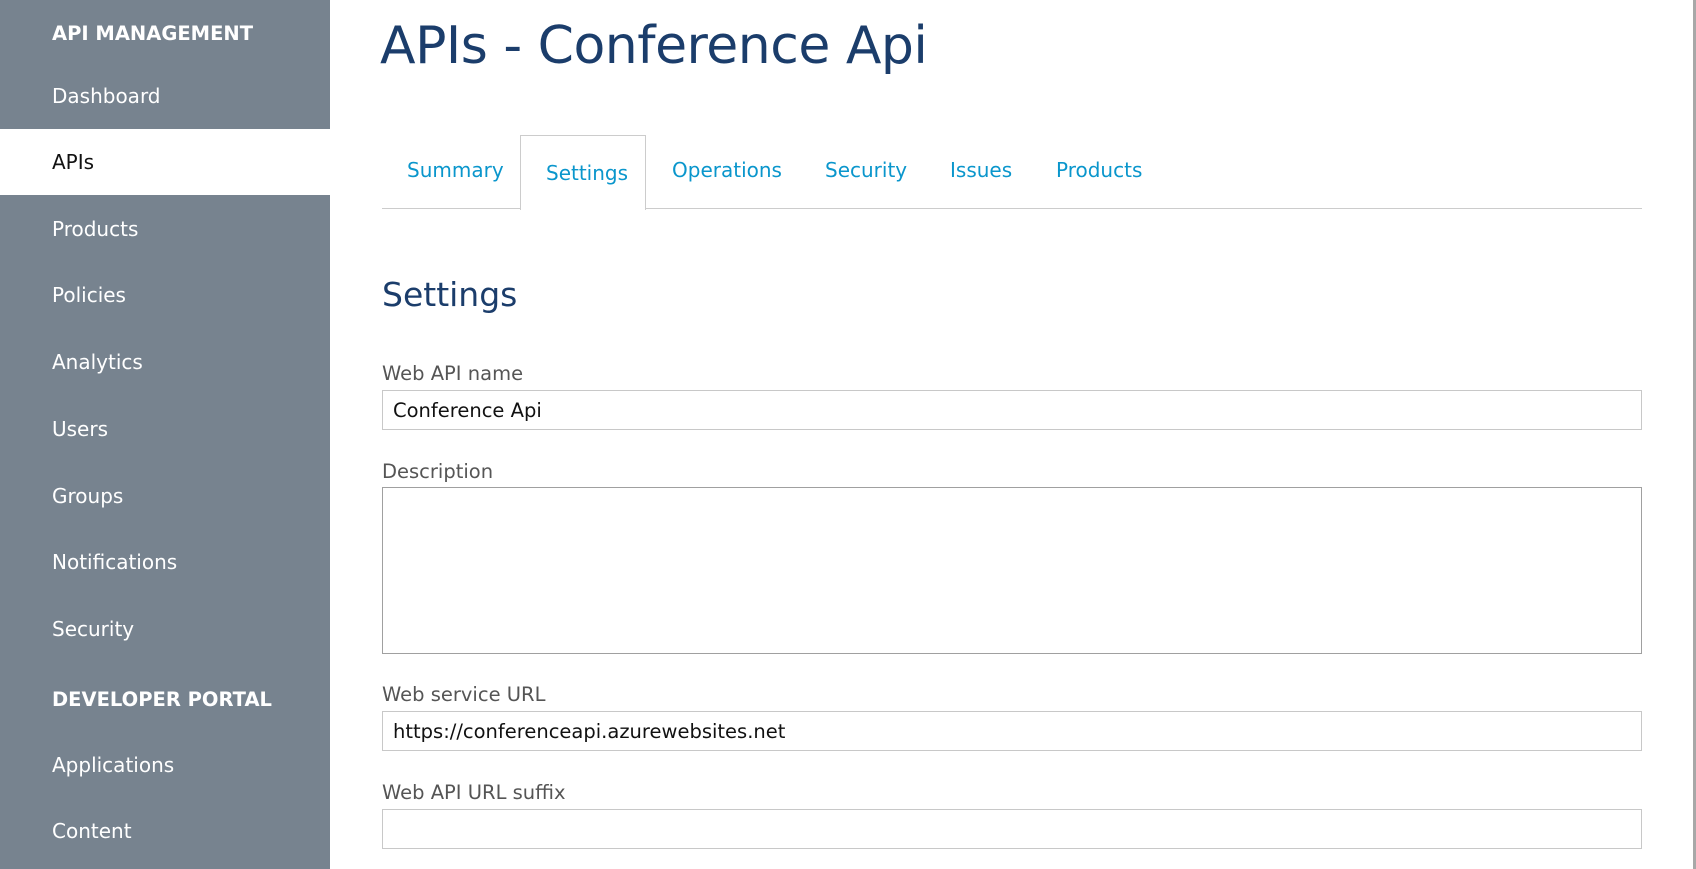 Image resolution: width=1696 pixels, height=869 pixels. I want to click on tab-settings: Settings, so click(587, 173).